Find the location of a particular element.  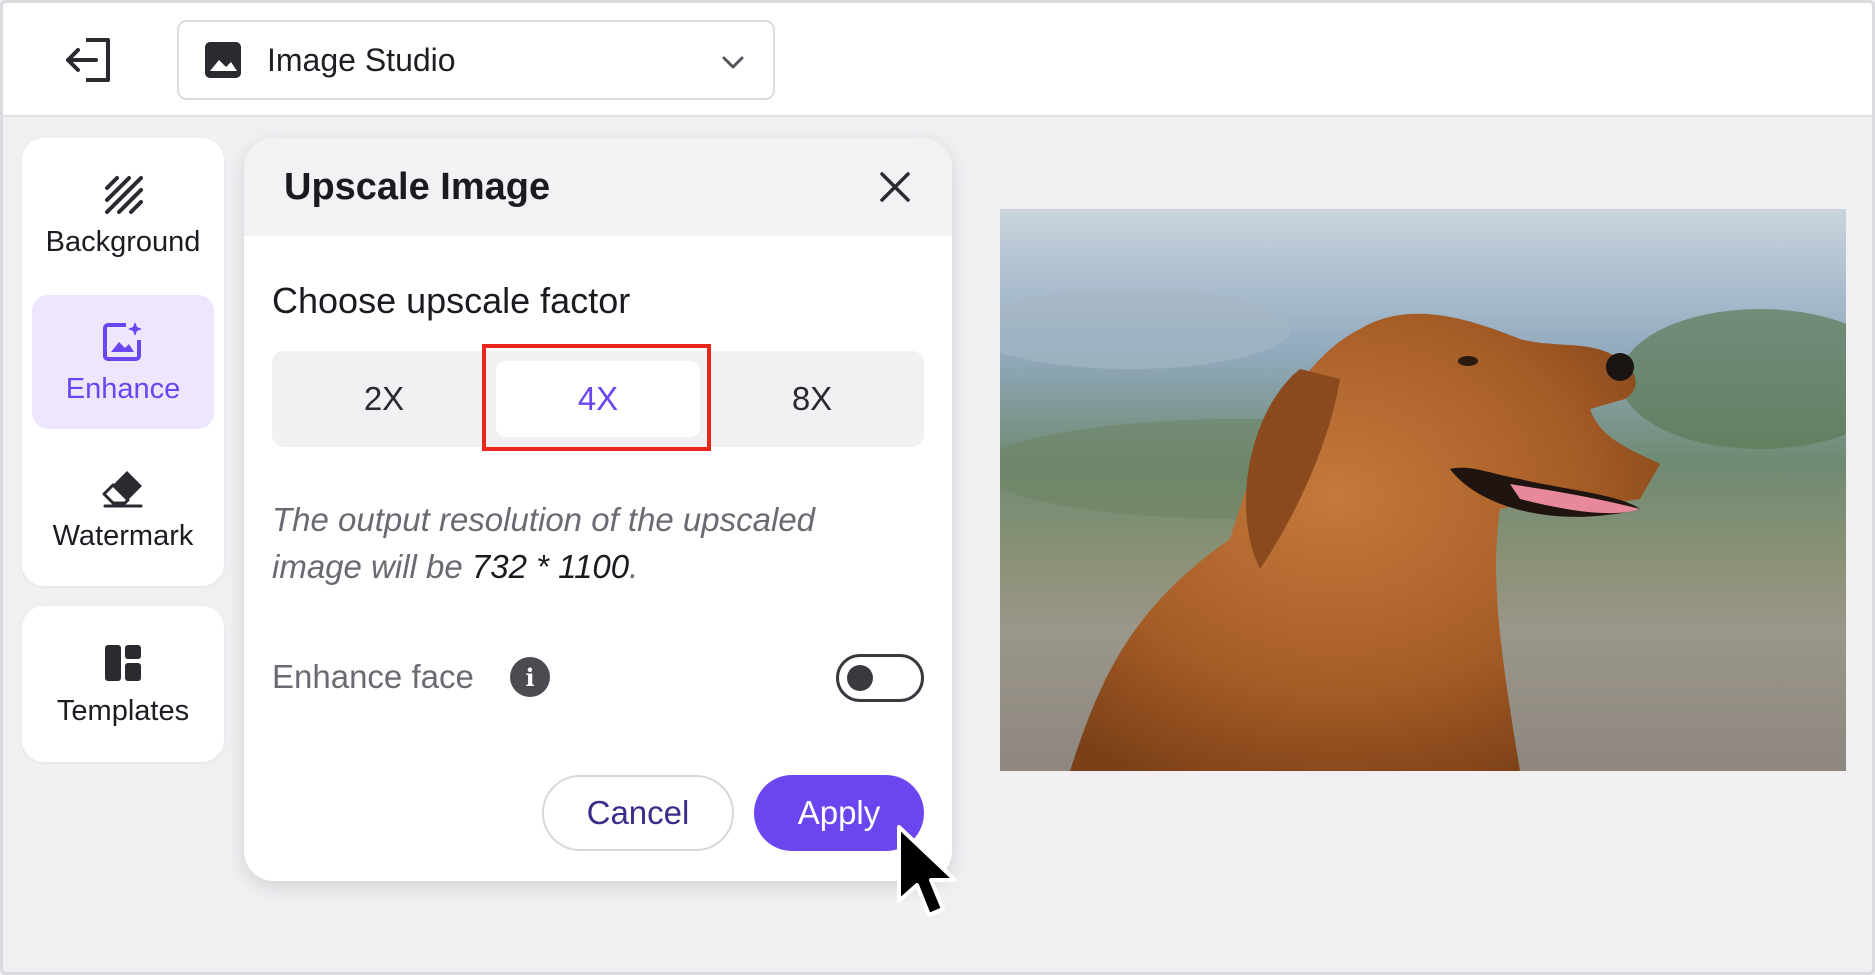

section-label: Choose upscale factor is located at coordinates (451, 300).